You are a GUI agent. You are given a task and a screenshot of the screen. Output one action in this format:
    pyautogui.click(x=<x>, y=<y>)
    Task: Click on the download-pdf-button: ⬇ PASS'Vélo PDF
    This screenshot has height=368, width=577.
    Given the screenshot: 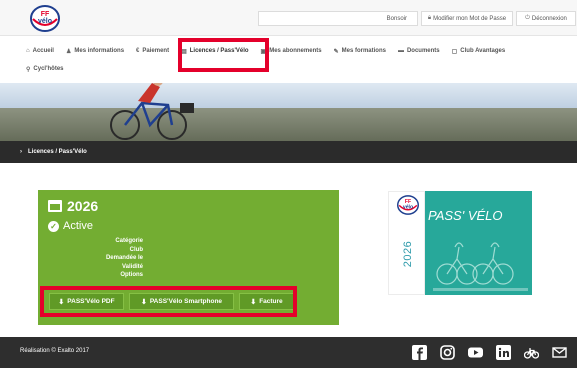 What is the action you would take?
    pyautogui.click(x=86, y=301)
    